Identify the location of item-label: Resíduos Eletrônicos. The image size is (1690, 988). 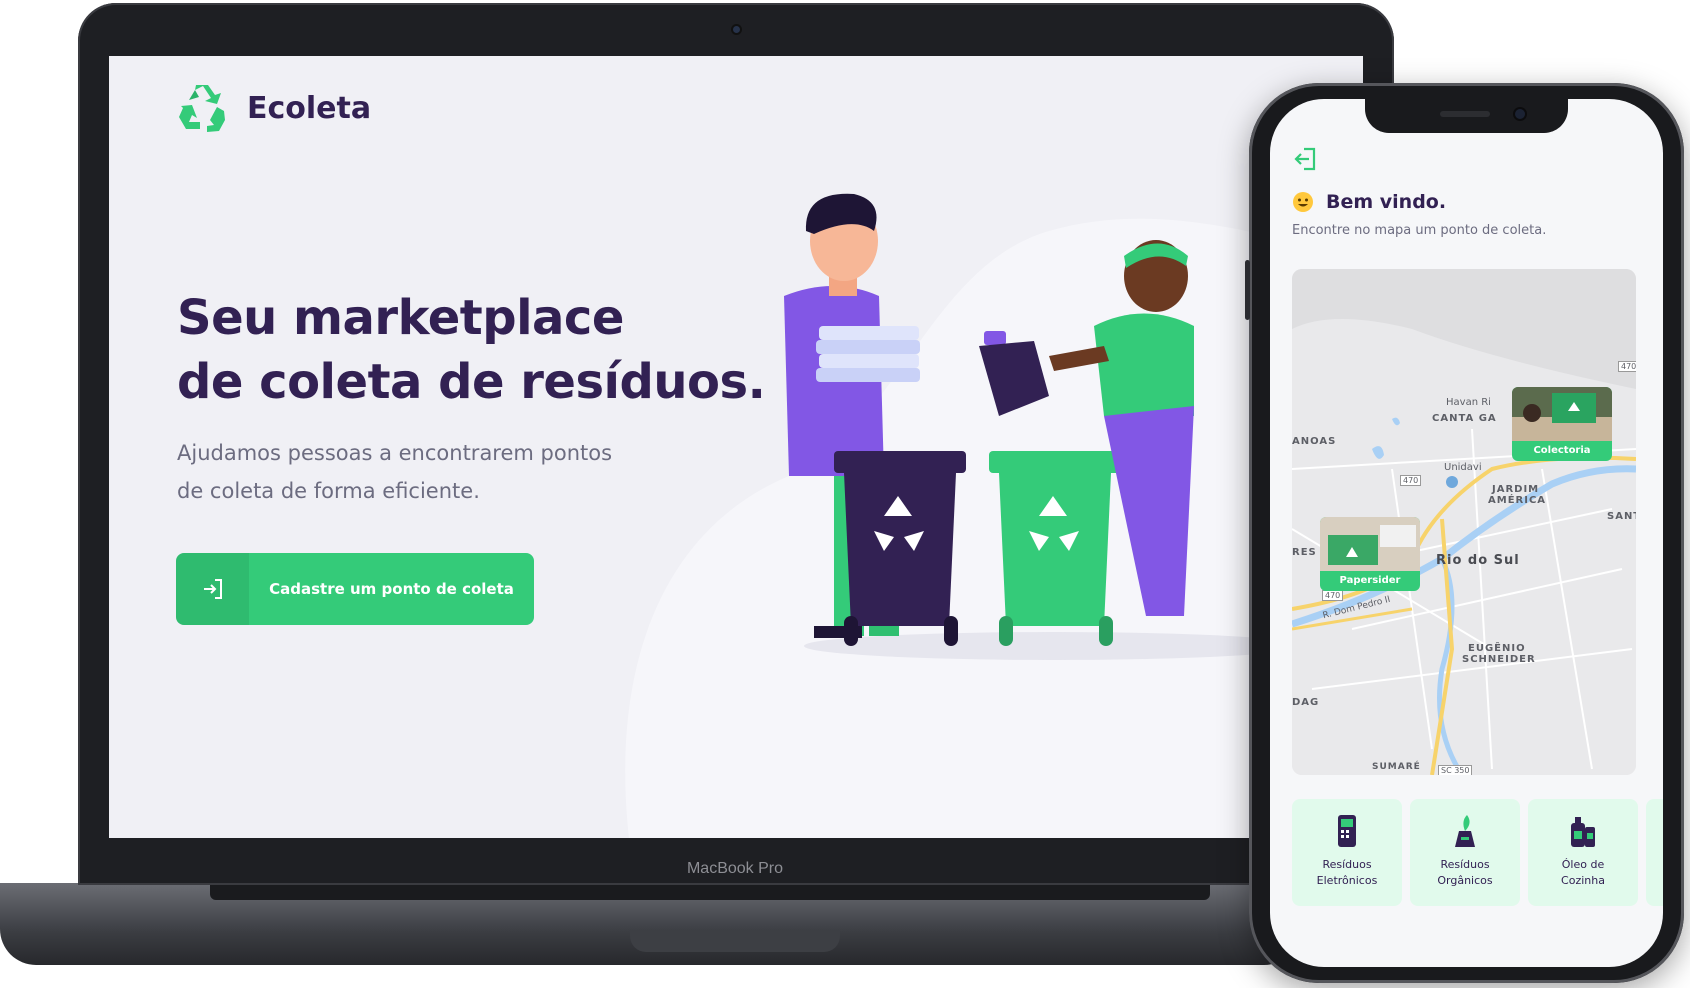
(1347, 872).